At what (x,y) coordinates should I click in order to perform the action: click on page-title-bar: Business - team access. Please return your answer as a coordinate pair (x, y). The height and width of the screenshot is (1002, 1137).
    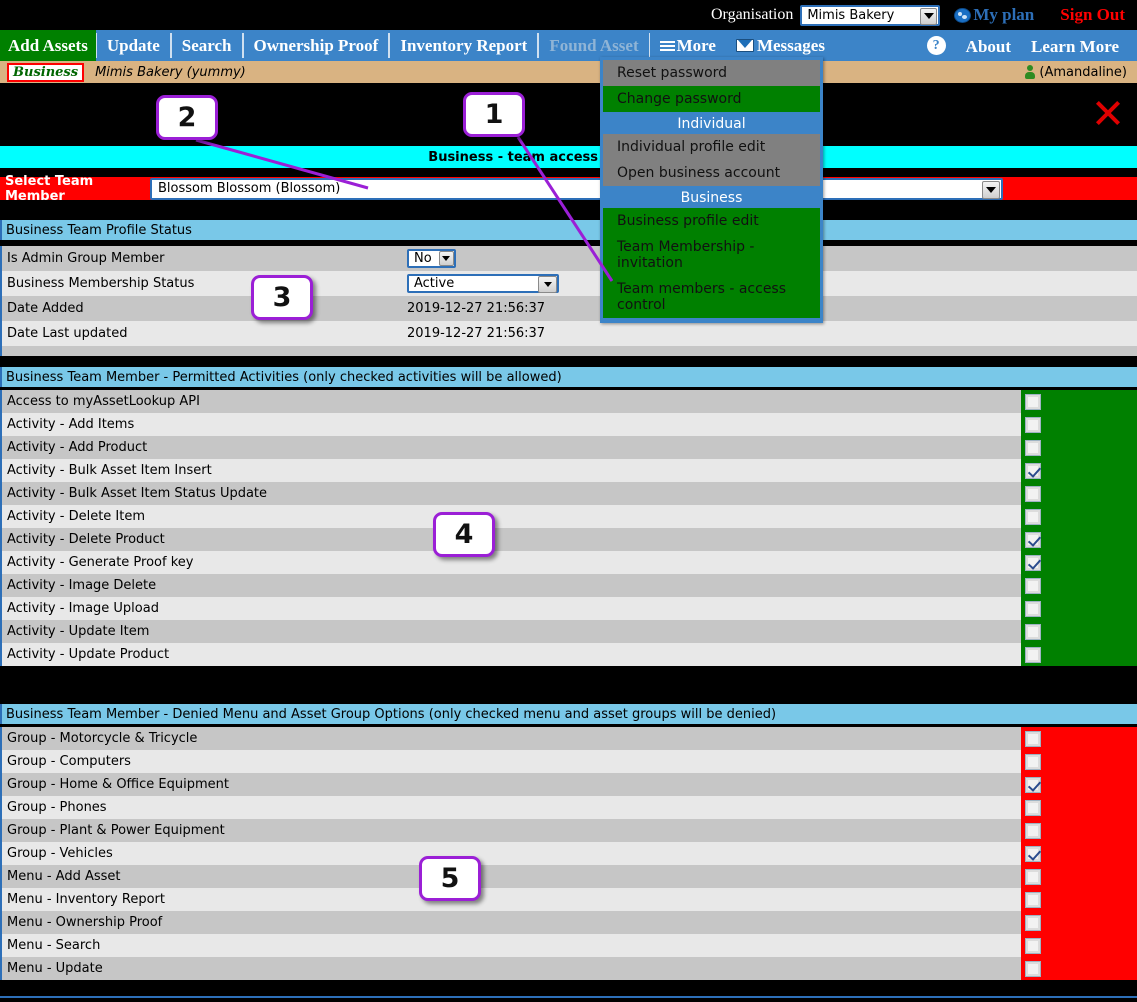
    Looking at the image, I should click on (568, 157).